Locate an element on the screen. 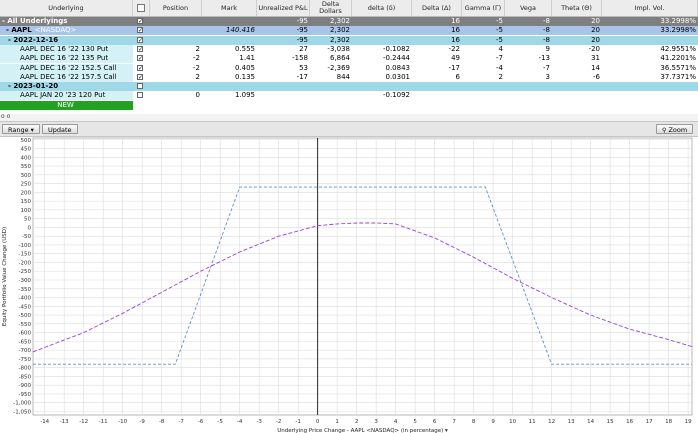 The width and height of the screenshot is (698, 433). row-name-text: AAPL DEC 16 '22 130 Put is located at coordinates (64, 48).